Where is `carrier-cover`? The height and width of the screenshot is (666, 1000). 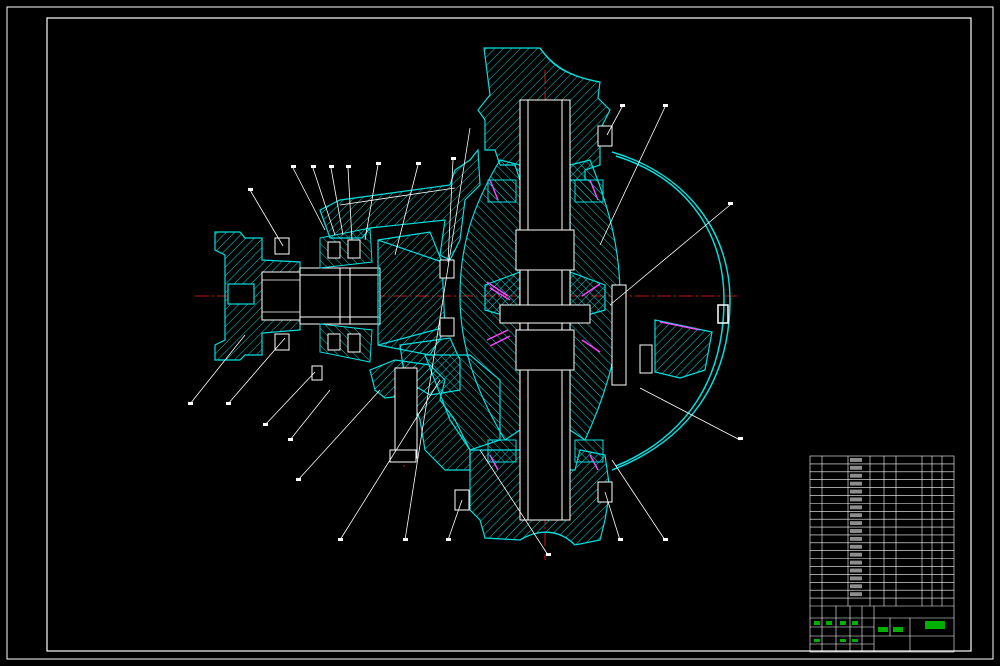 carrier-cover is located at coordinates (671, 311).